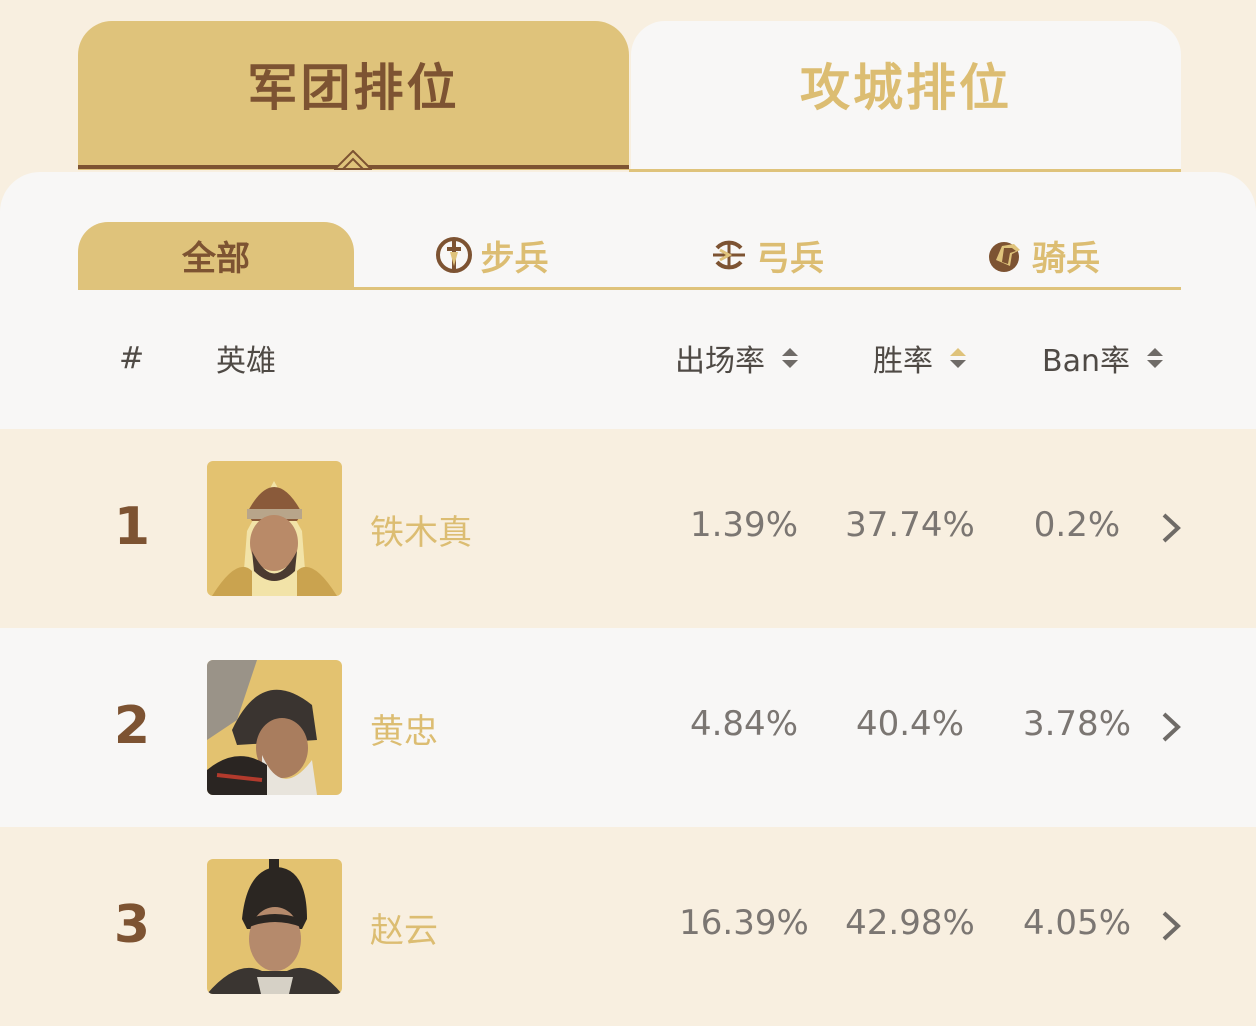 The image size is (1256, 1026). I want to click on header-rank-label: #, so click(132, 358).